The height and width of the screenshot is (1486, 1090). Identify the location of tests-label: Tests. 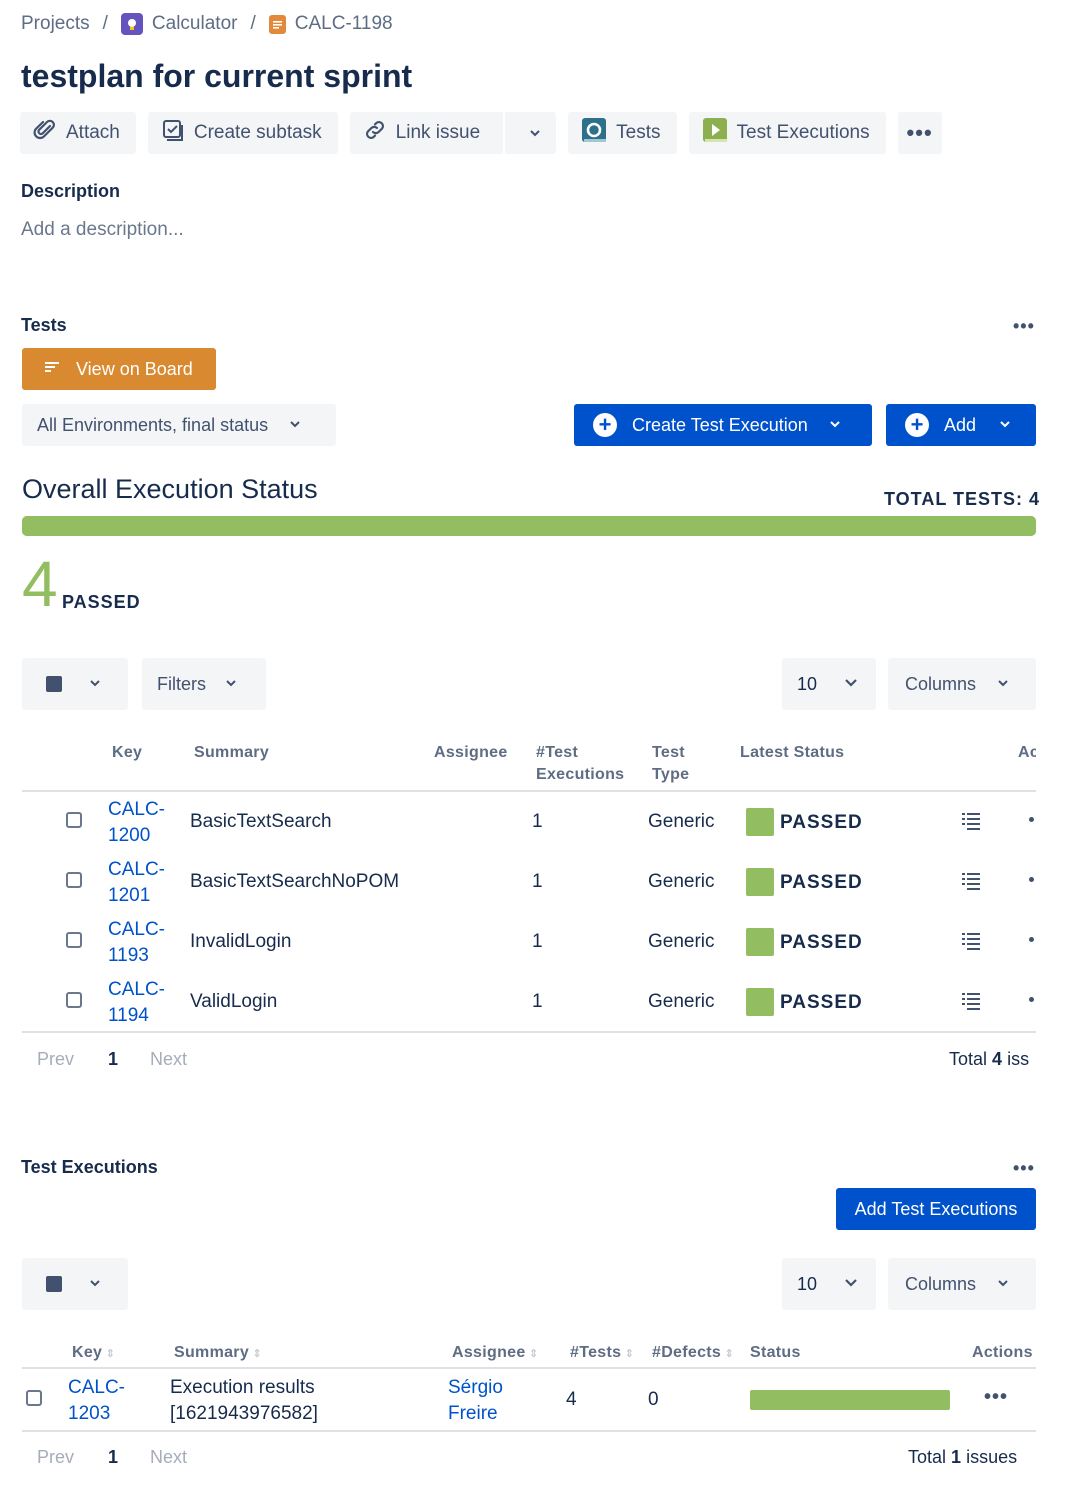
(638, 132).